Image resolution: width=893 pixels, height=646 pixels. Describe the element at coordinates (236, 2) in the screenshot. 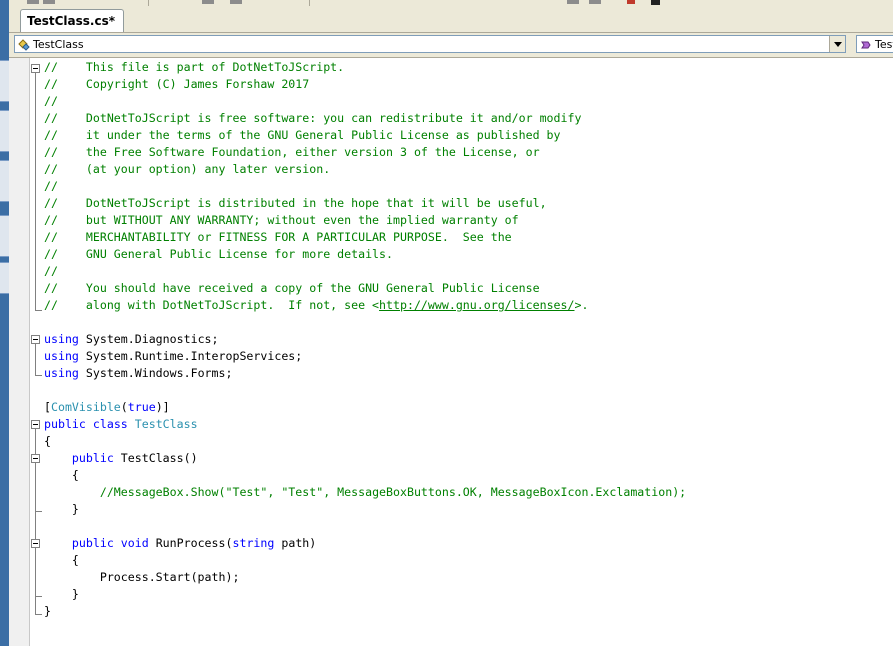

I see `cut-icon` at that location.